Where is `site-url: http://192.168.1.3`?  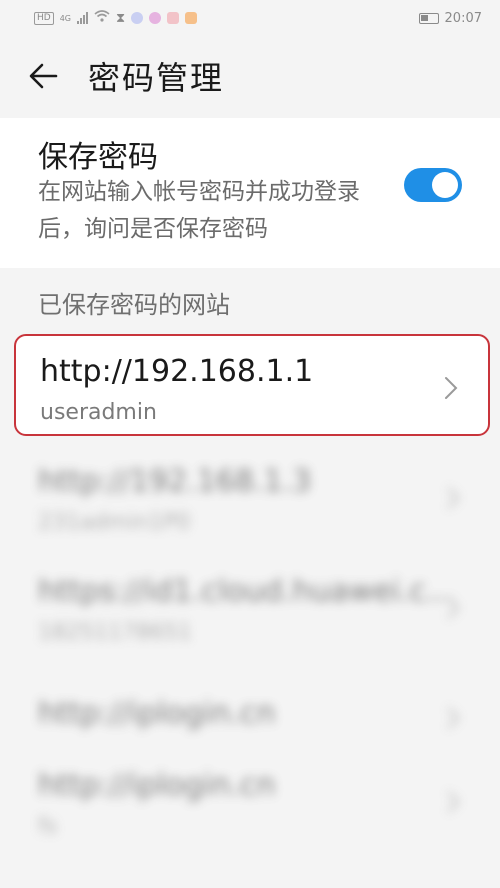 site-url: http://192.168.1.3 is located at coordinates (175, 481).